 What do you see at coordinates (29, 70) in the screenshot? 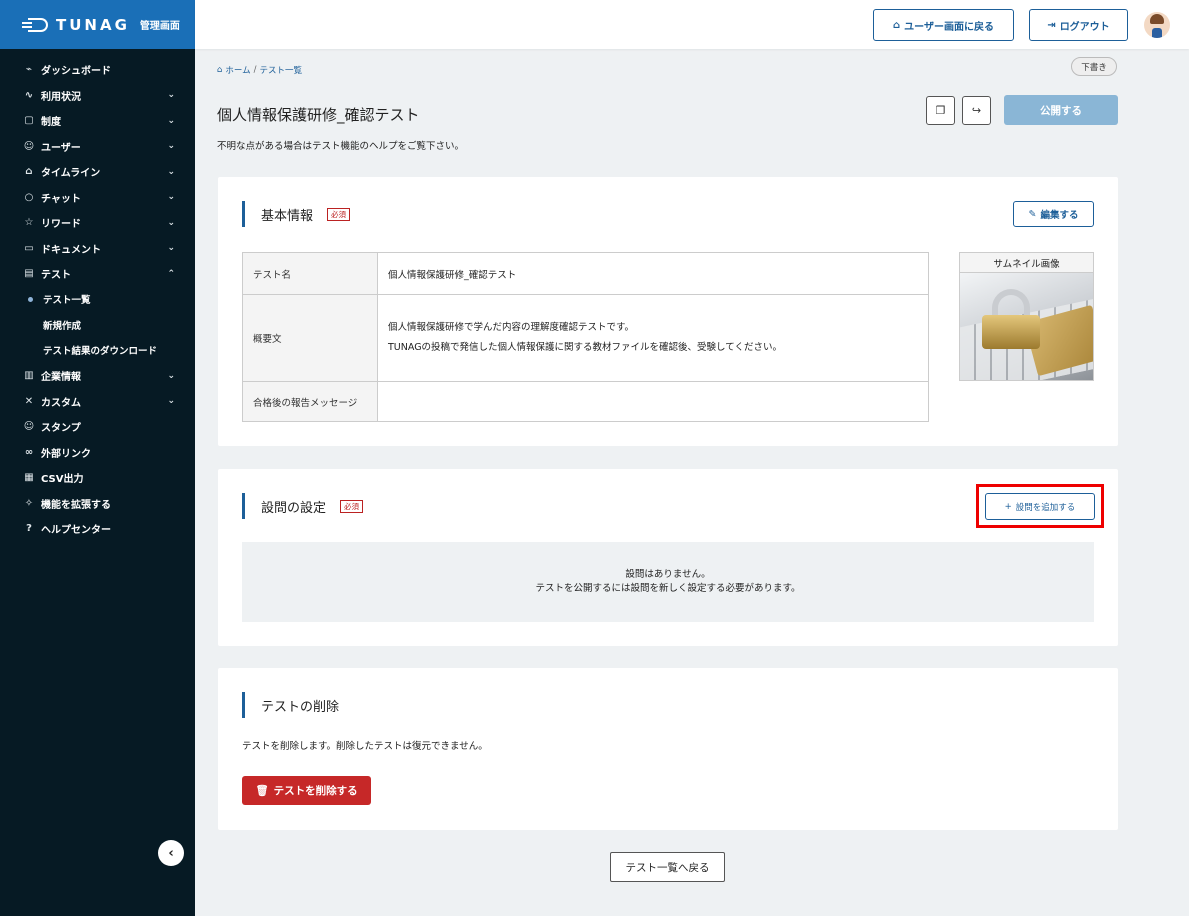
I see `chart-line-icon: ⌁` at bounding box center [29, 70].